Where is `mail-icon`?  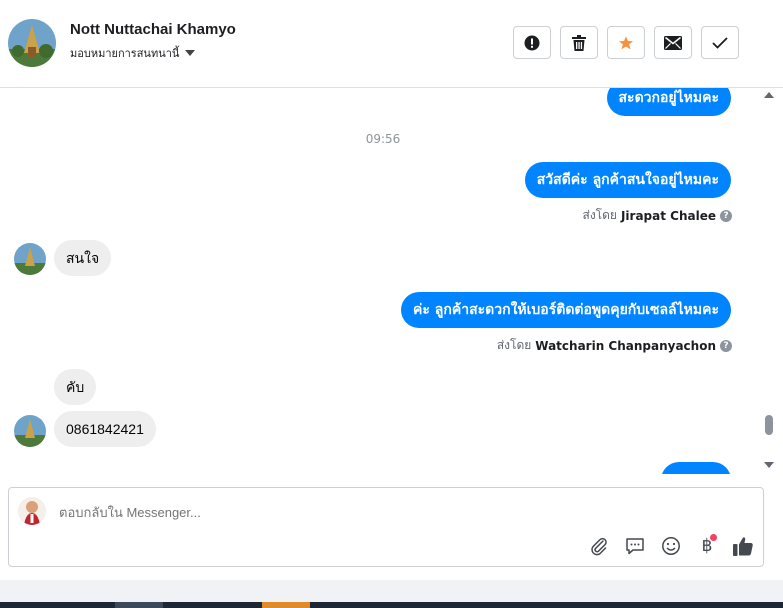 mail-icon is located at coordinates (673, 42).